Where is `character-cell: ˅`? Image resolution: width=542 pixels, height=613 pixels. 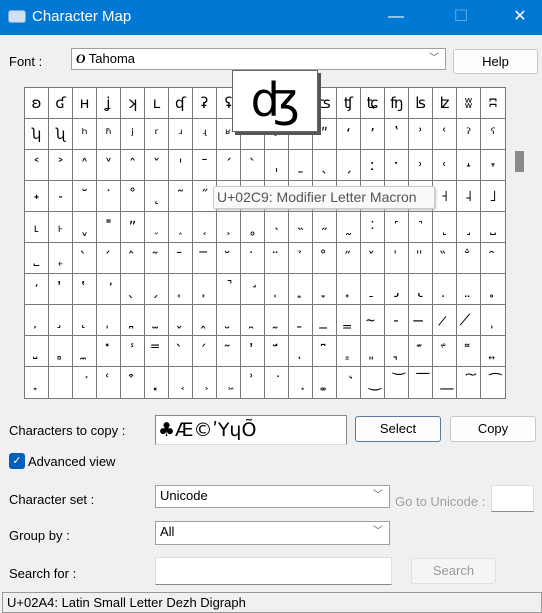
character-cell: ˅ is located at coordinates (109, 165).